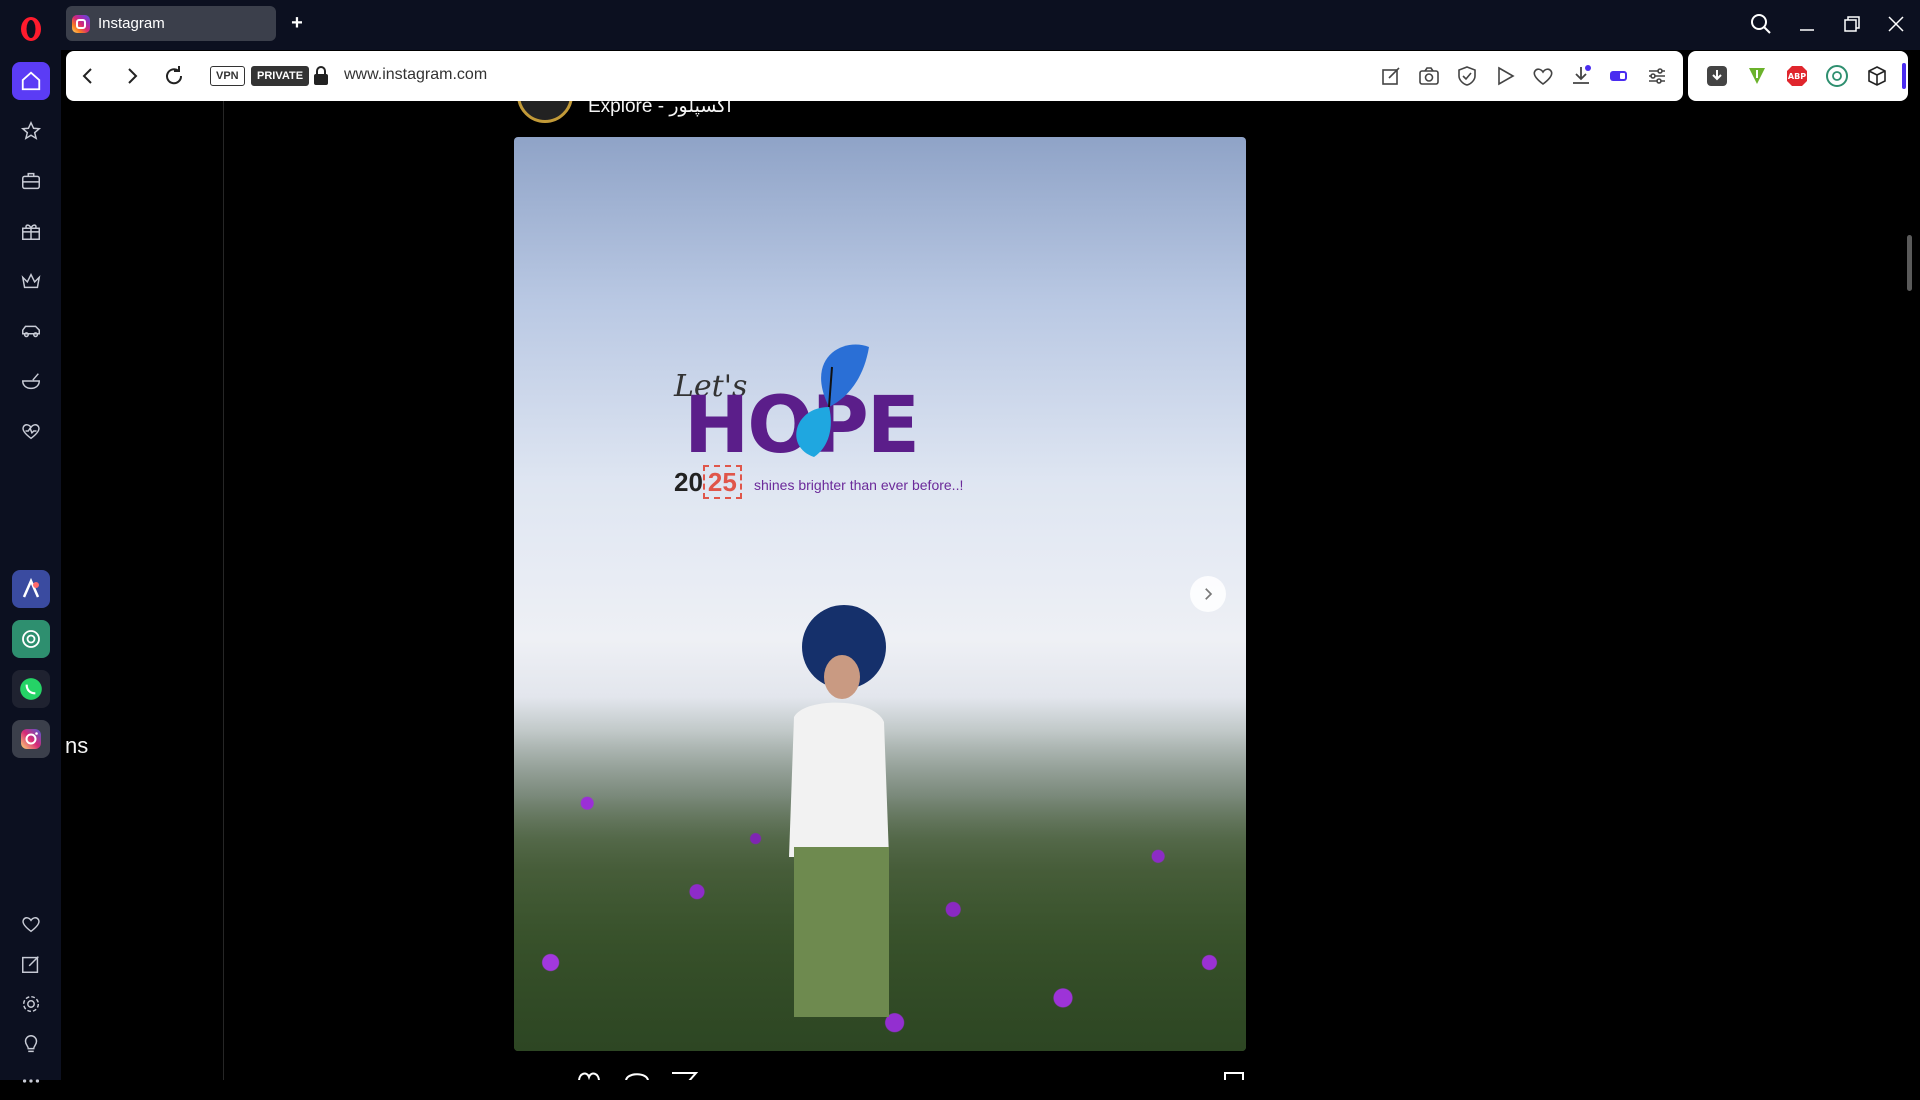 The height and width of the screenshot is (1100, 1920). I want to click on sidebar-app-whatsapp, so click(31, 689).